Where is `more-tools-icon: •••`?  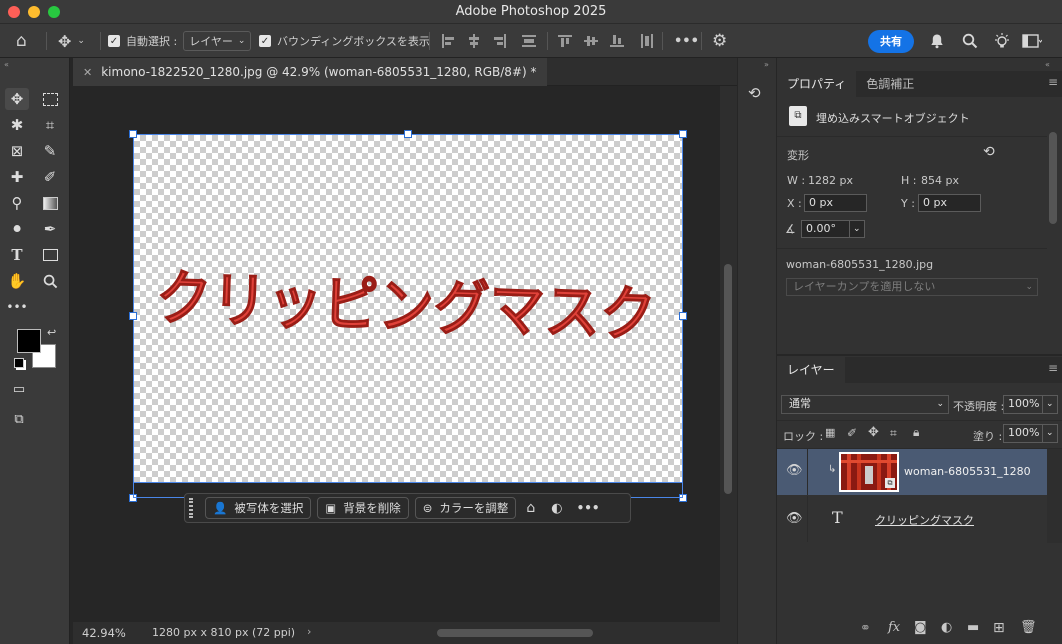 more-tools-icon: ••• is located at coordinates (17, 307).